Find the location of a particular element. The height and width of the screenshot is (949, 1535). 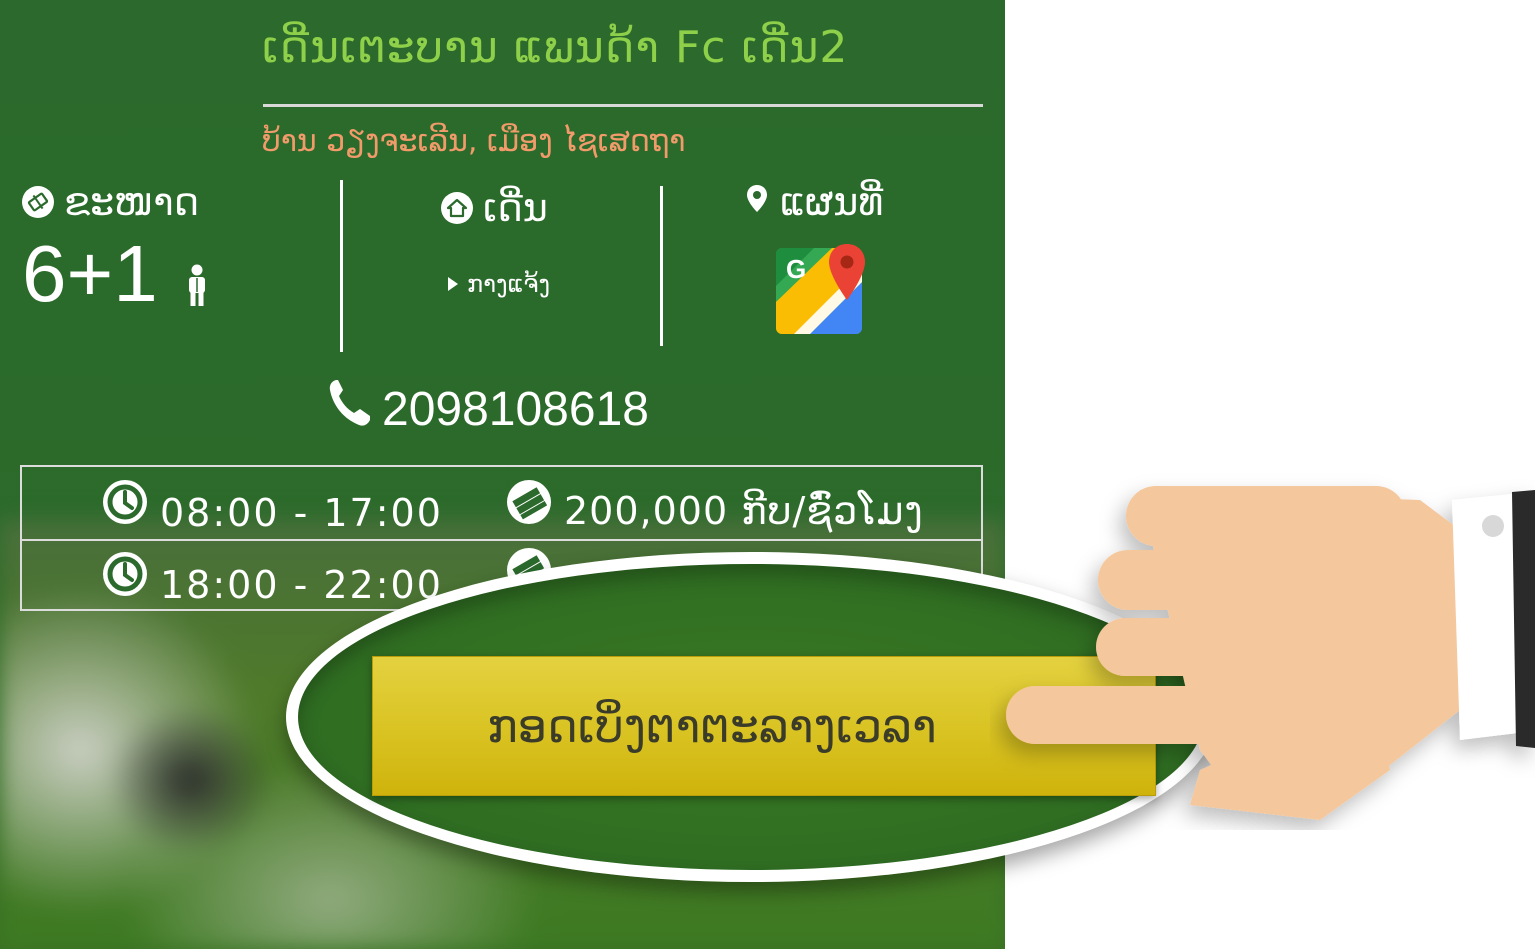

pitch-type-item: ກາງແຈ້ງ is located at coordinates (498, 284).